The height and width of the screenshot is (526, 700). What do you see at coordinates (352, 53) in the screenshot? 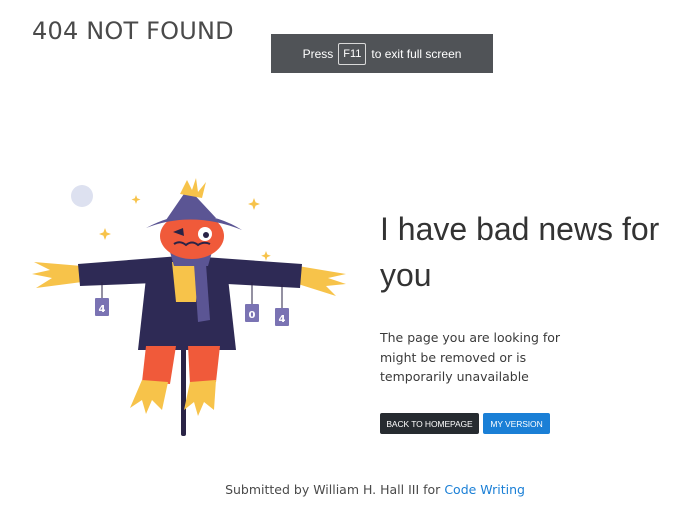
I see `f11-key-badge: F11` at bounding box center [352, 53].